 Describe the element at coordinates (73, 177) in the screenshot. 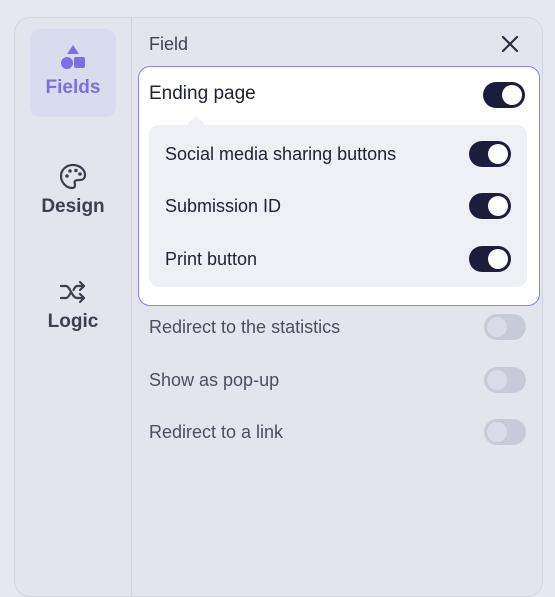

I see `palette-icon` at that location.